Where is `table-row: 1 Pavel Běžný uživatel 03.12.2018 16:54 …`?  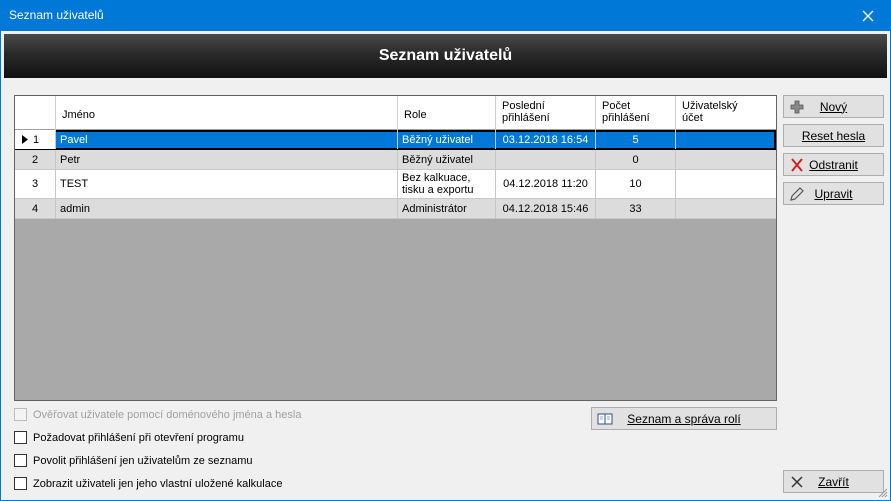 table-row: 1 Pavel Běžný uživatel 03.12.2018 16:54 … is located at coordinates (395, 140).